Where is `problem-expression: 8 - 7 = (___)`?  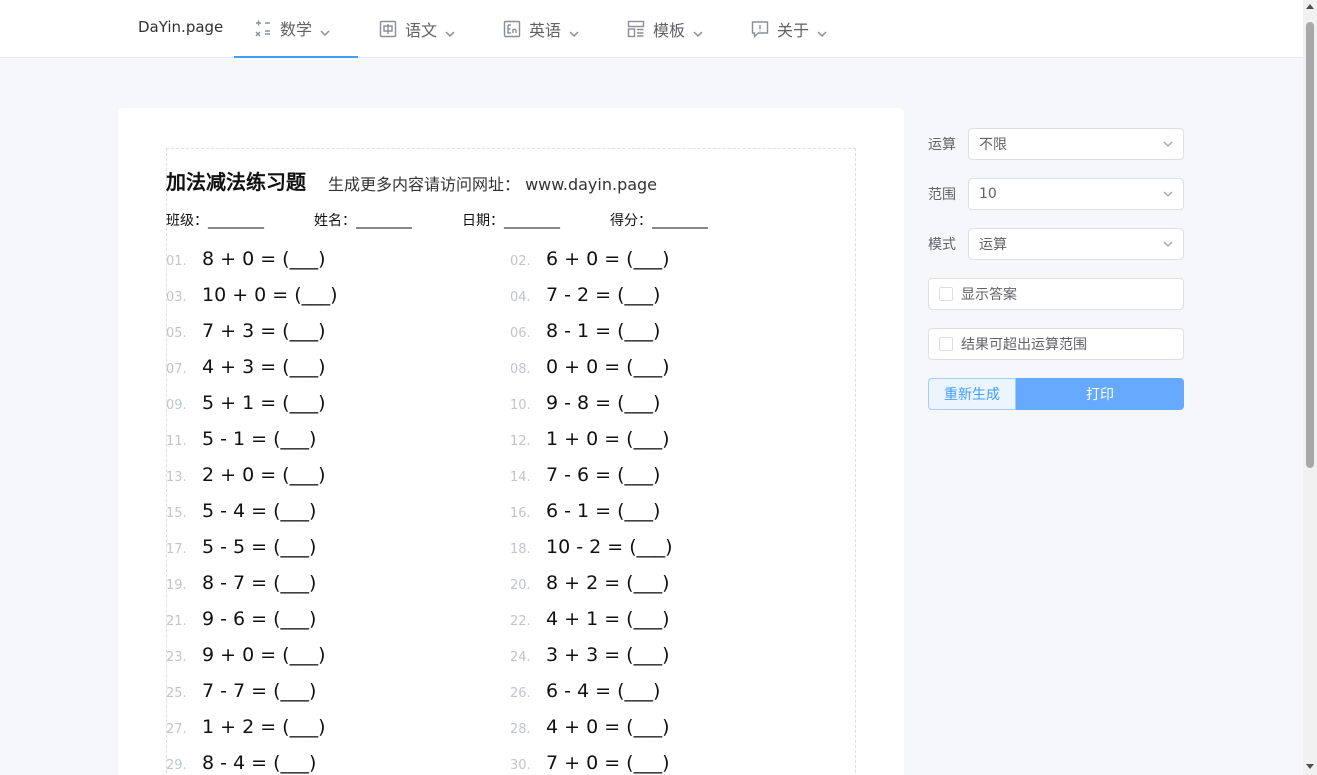 problem-expression: 8 - 7 = (___) is located at coordinates (259, 583).